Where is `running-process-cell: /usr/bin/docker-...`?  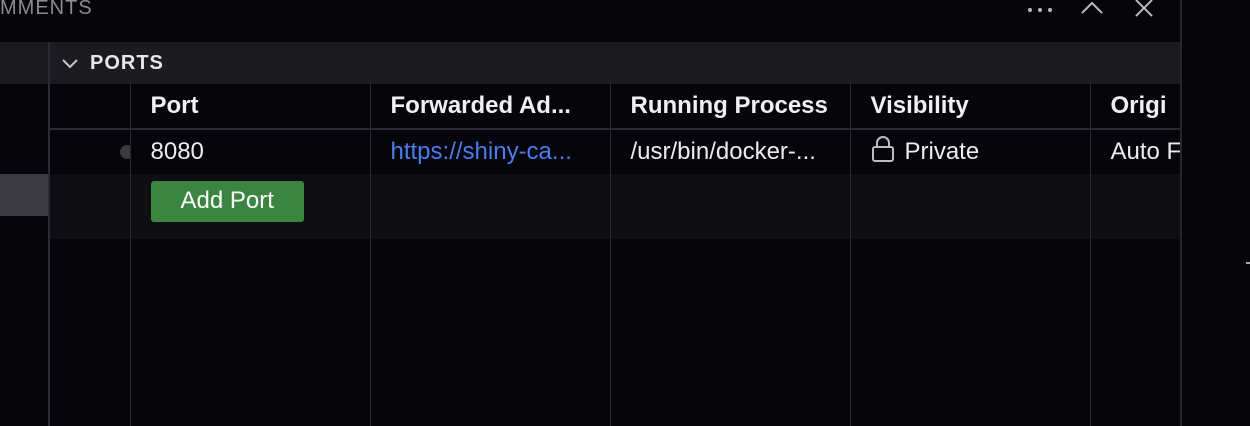
running-process-cell: /usr/bin/docker-... is located at coordinates (729, 151).